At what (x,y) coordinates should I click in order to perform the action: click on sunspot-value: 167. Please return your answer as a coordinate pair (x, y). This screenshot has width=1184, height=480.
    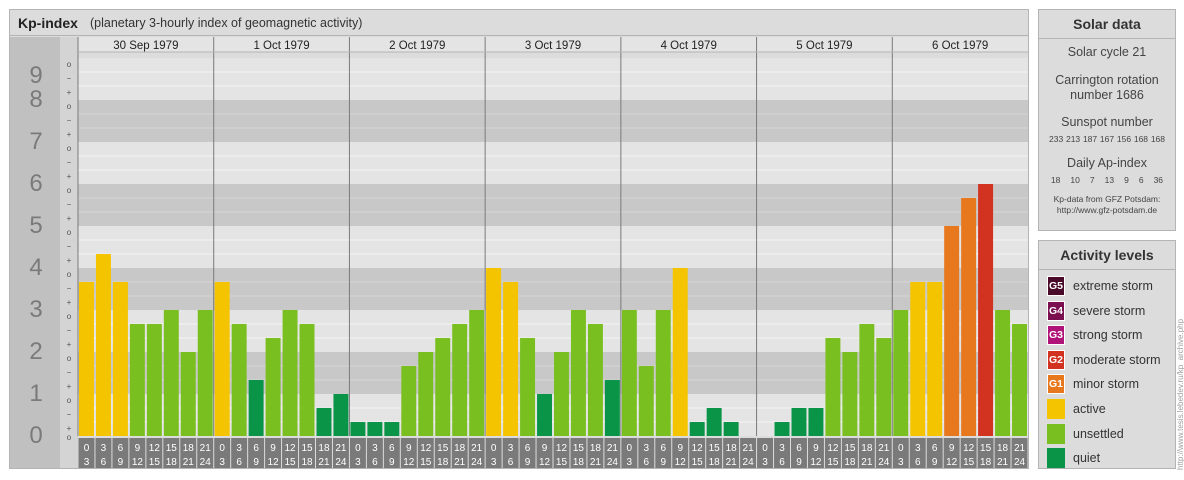
    Looking at the image, I should click on (1107, 139).